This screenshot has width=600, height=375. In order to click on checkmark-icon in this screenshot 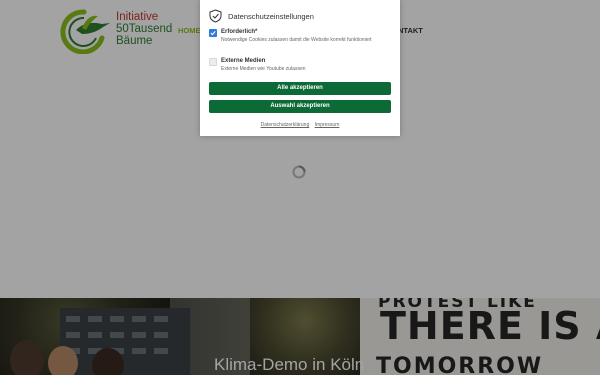, I will do `click(213, 33)`.